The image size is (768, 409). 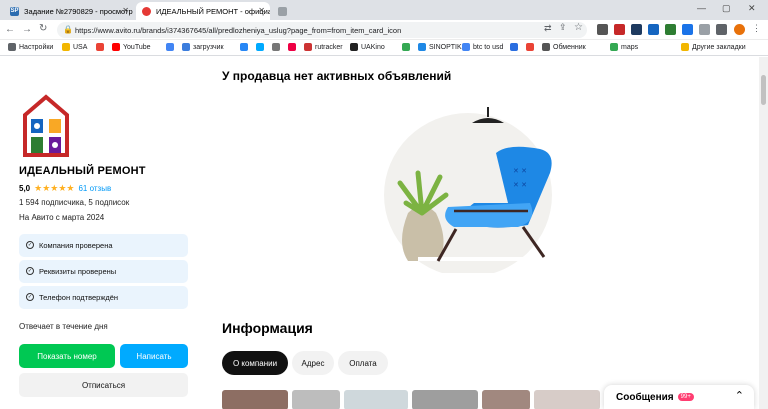 I want to click on bookmark-search-icon, so click(x=277, y=47).